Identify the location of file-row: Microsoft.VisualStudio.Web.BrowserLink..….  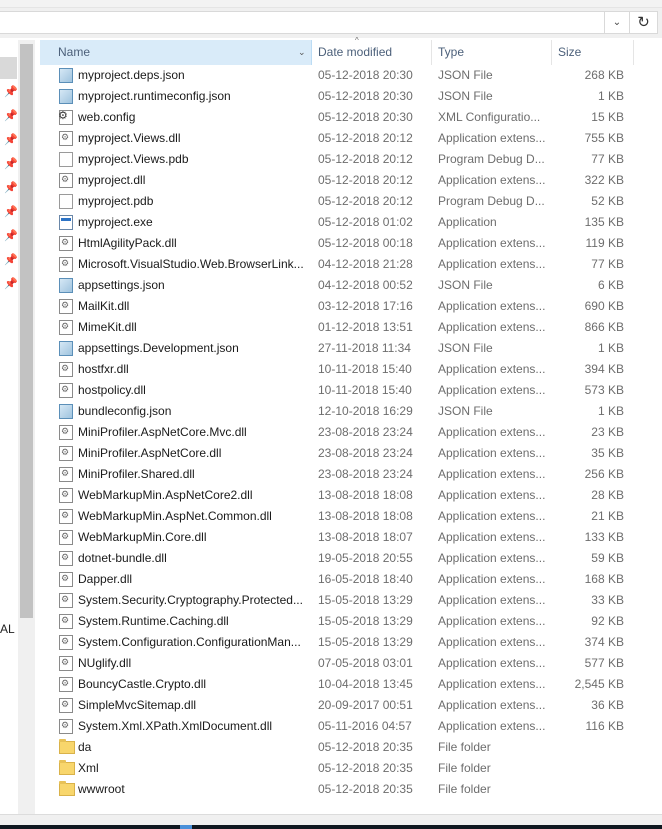
(350, 264).